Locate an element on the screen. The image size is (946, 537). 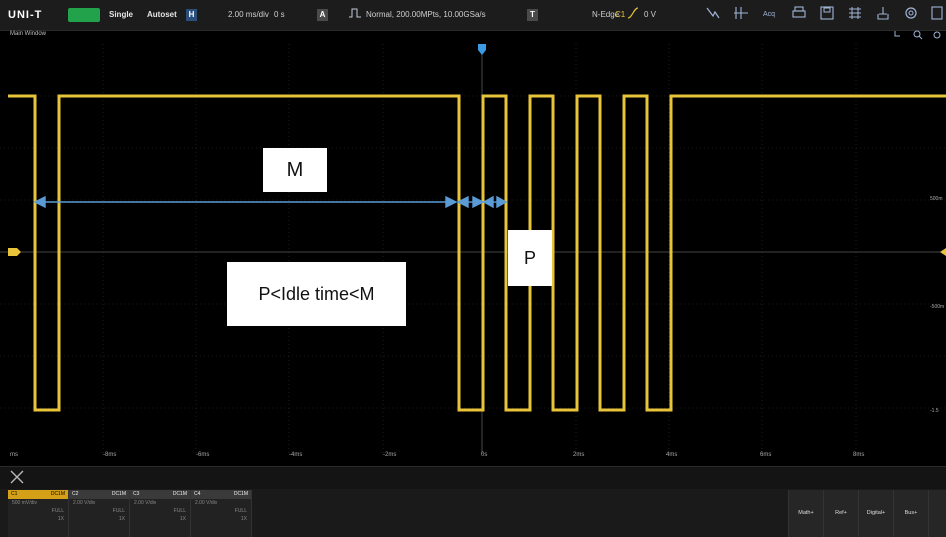
undo-icon is located at coordinates (897, 36).